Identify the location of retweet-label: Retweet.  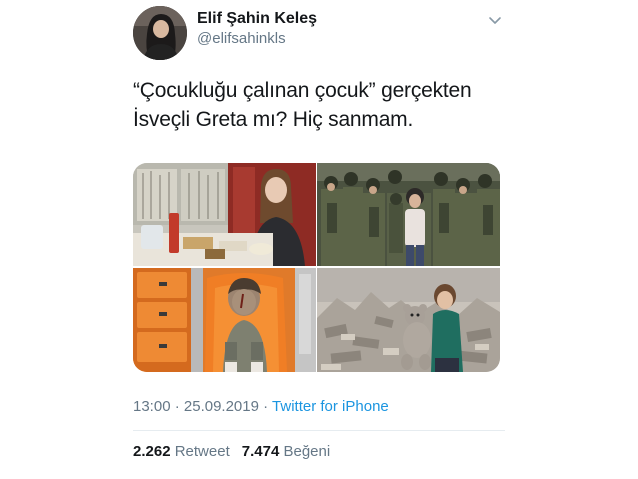
(202, 451).